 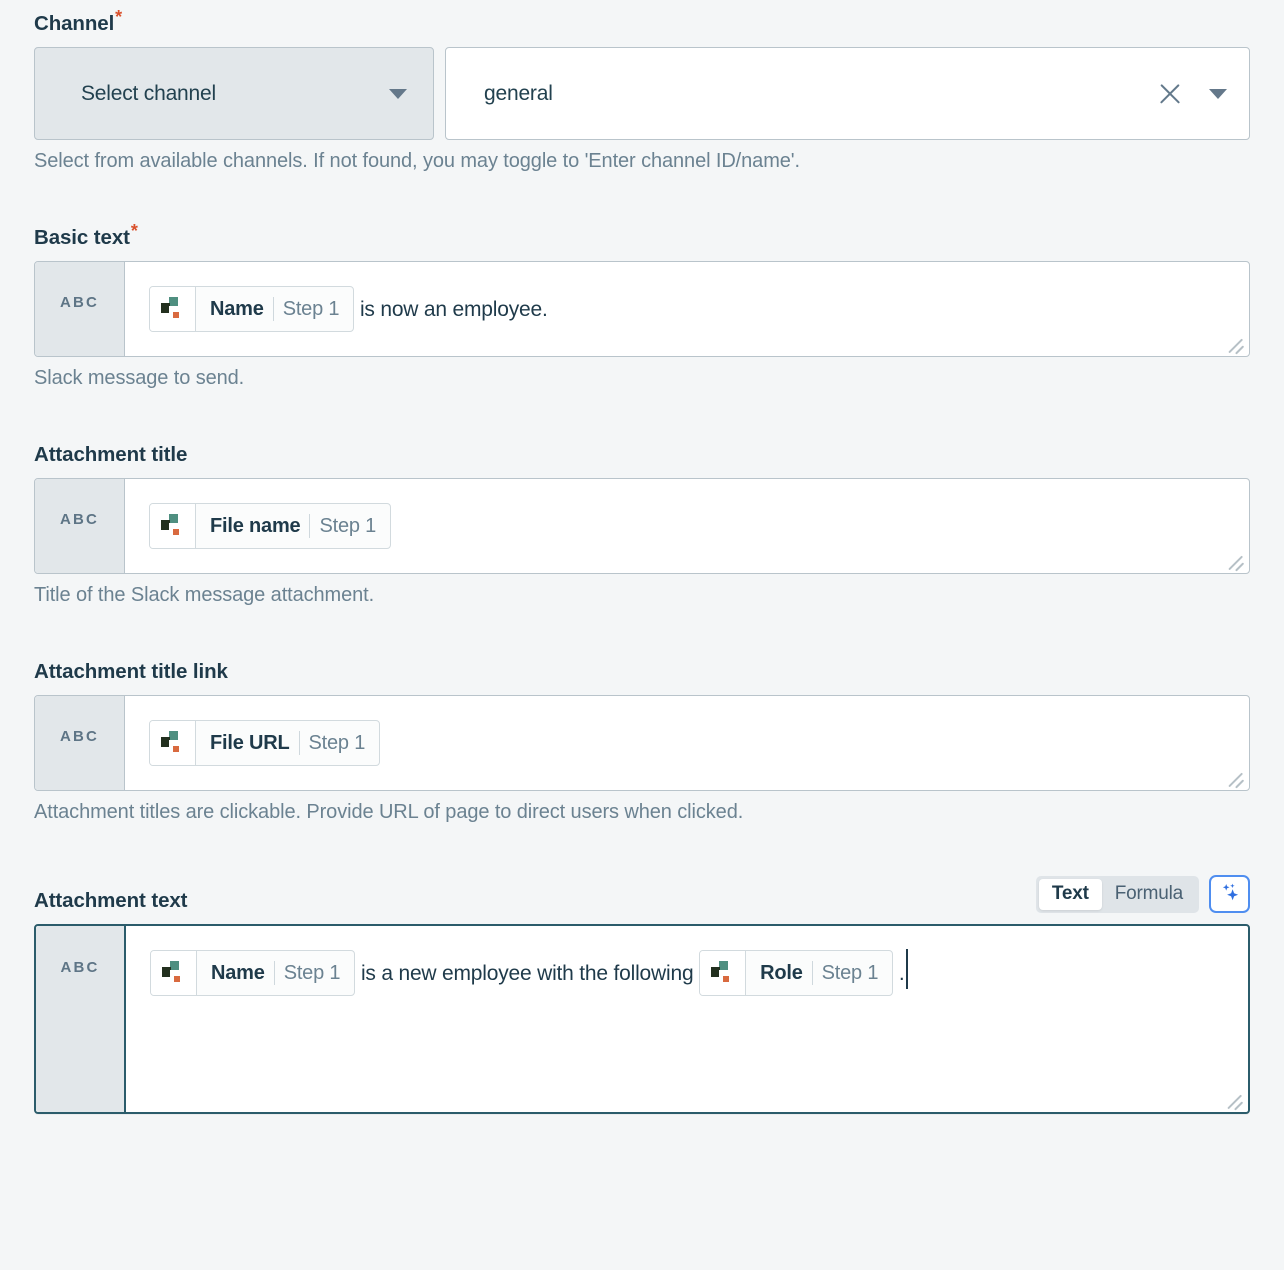 I want to click on basic-text-help: Slack message to send., so click(x=139, y=378).